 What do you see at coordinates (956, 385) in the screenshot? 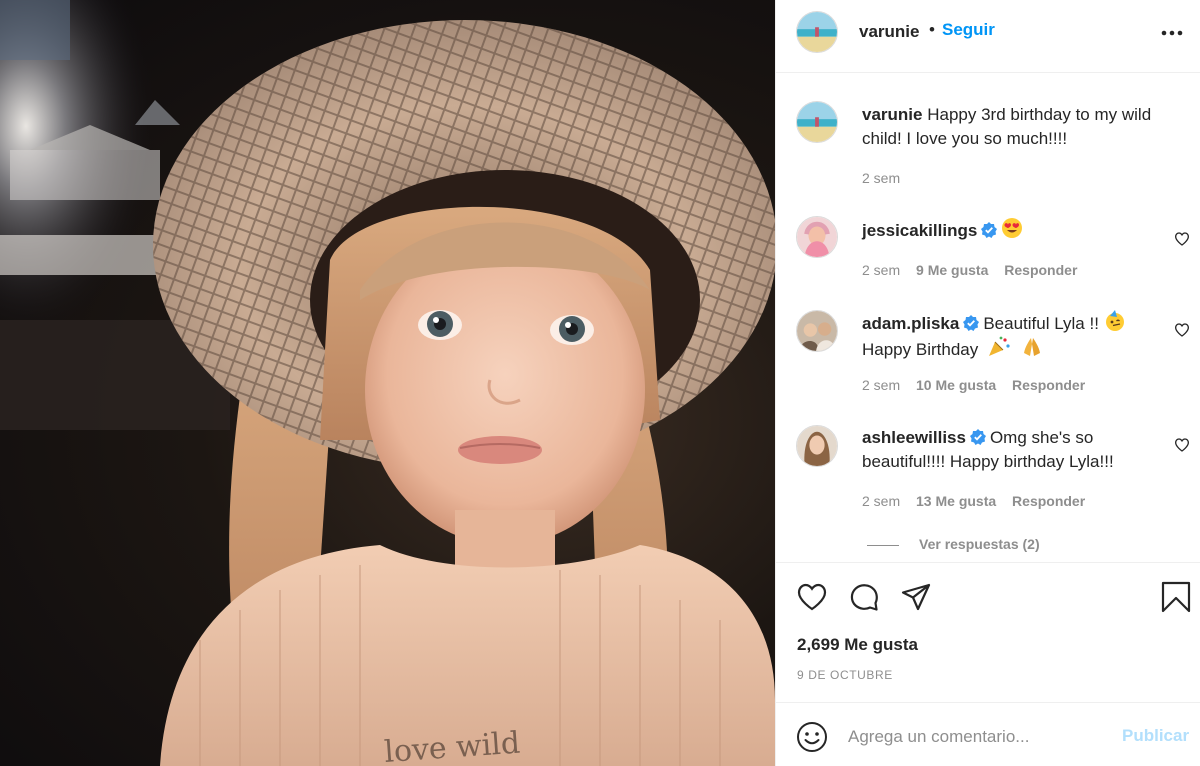
I see `comment-likes: 10 Me gusta` at bounding box center [956, 385].